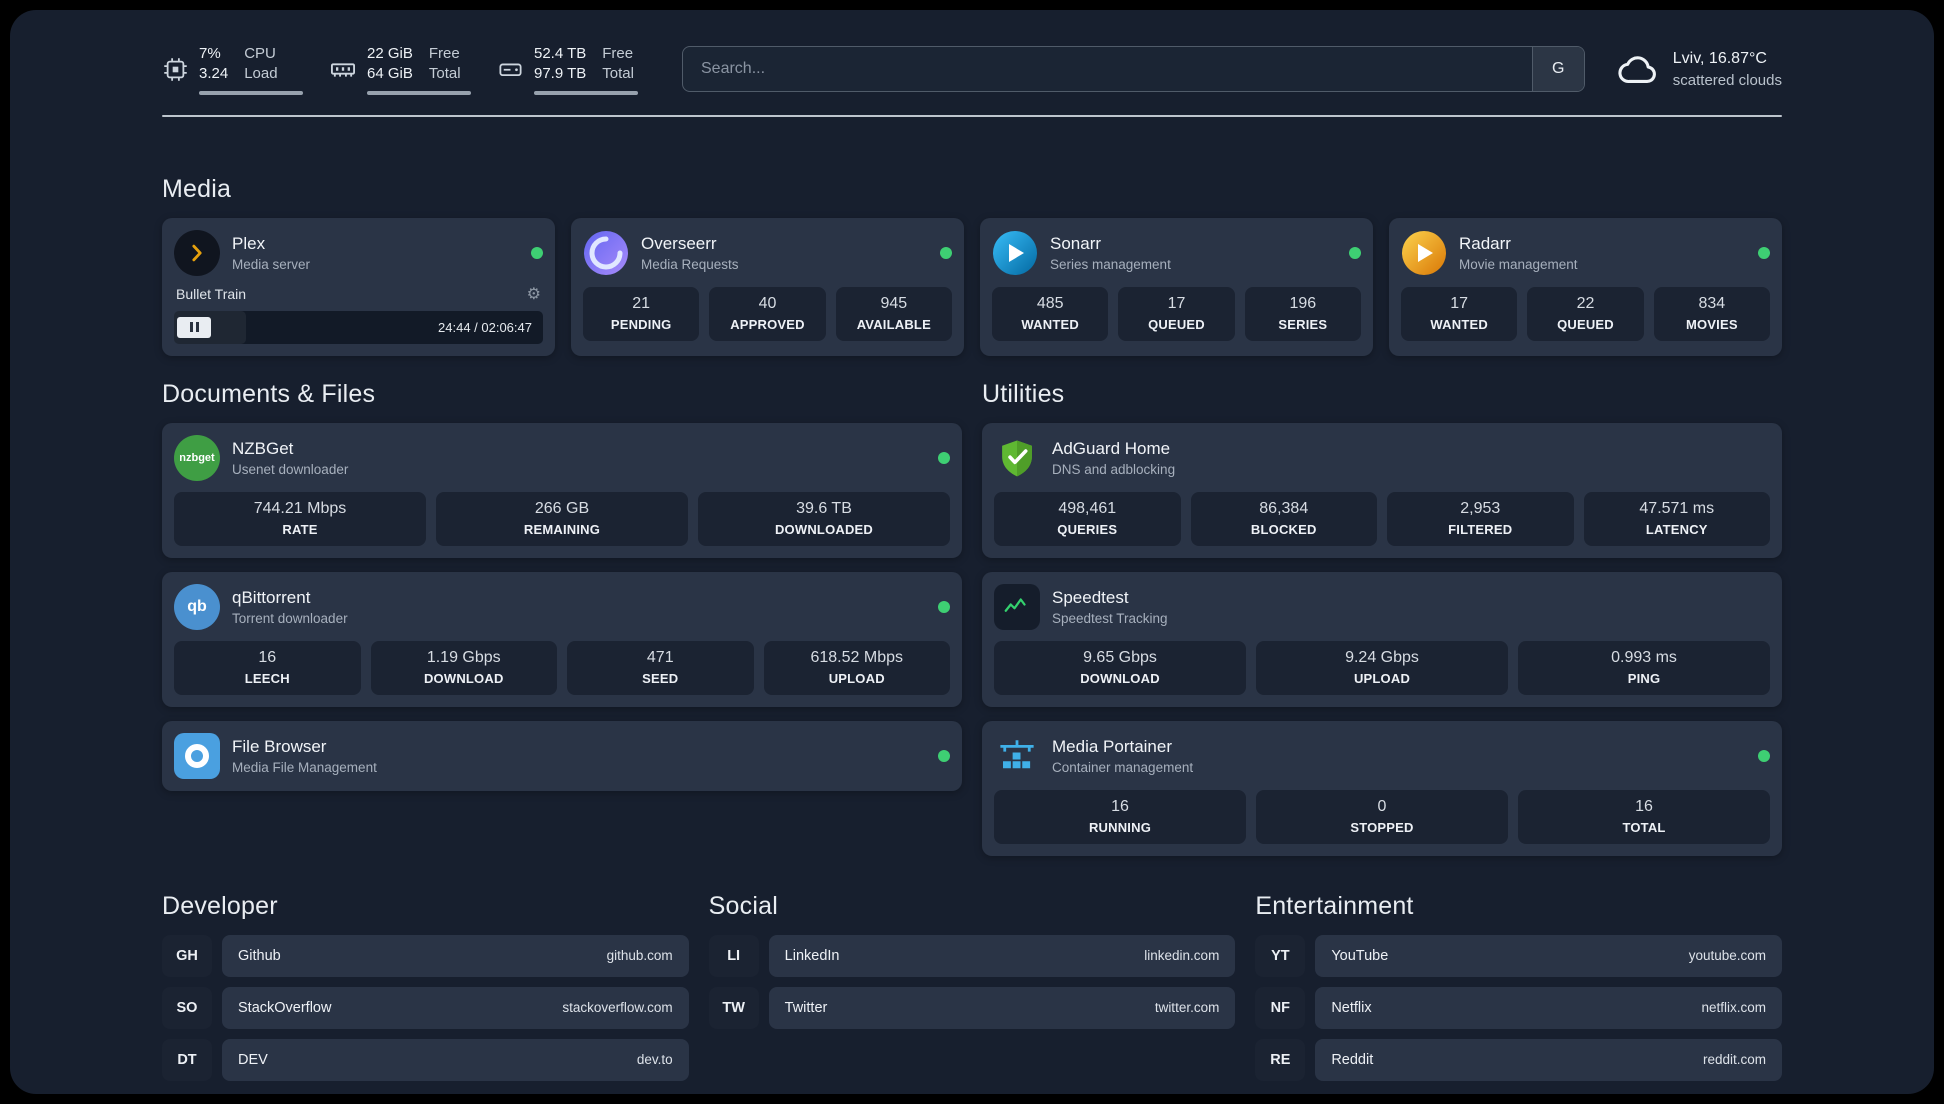  What do you see at coordinates (1518, 955) in the screenshot?
I see `bookmark-youtube: YT YouTube youtube.com` at bounding box center [1518, 955].